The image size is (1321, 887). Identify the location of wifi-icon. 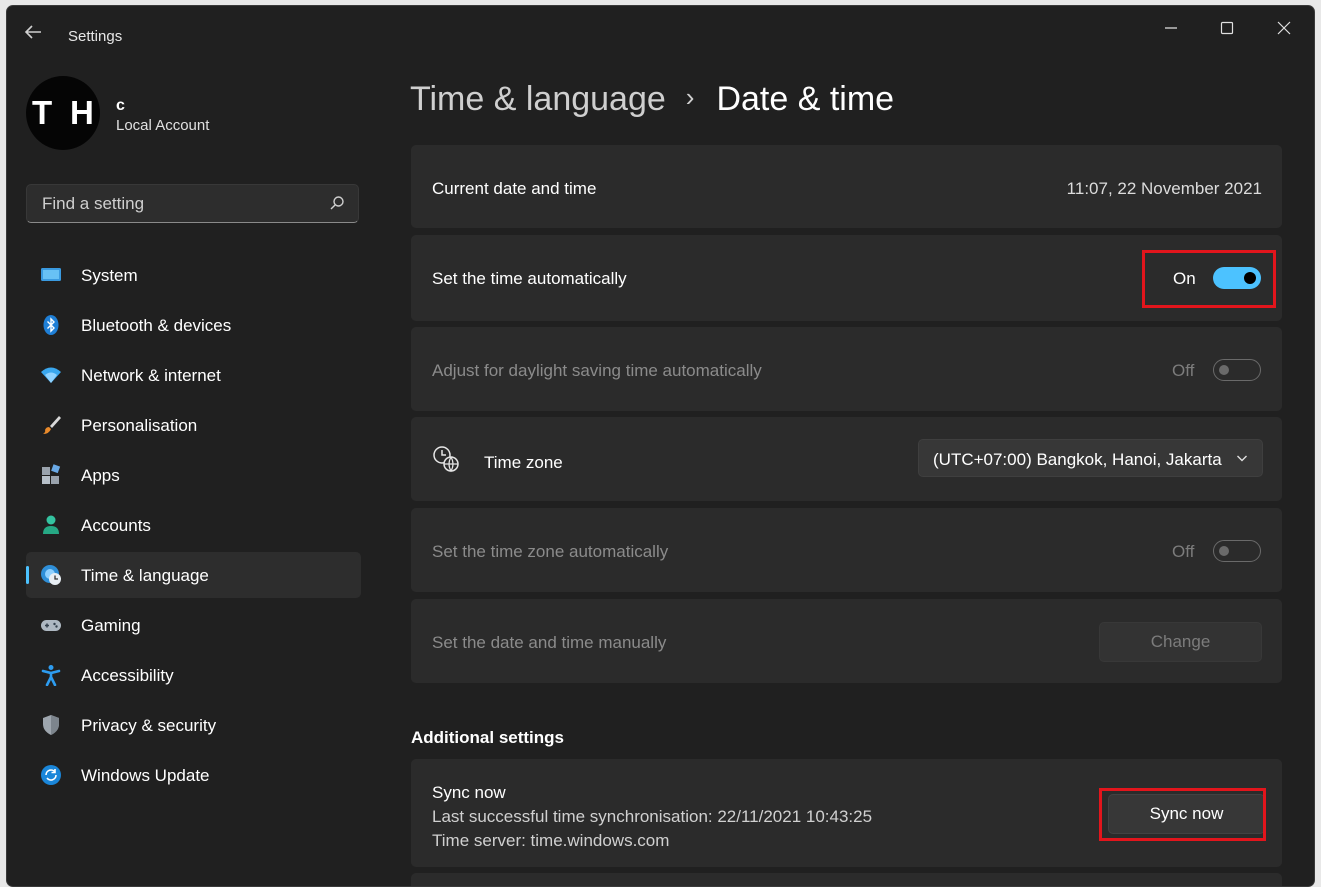
(51, 375).